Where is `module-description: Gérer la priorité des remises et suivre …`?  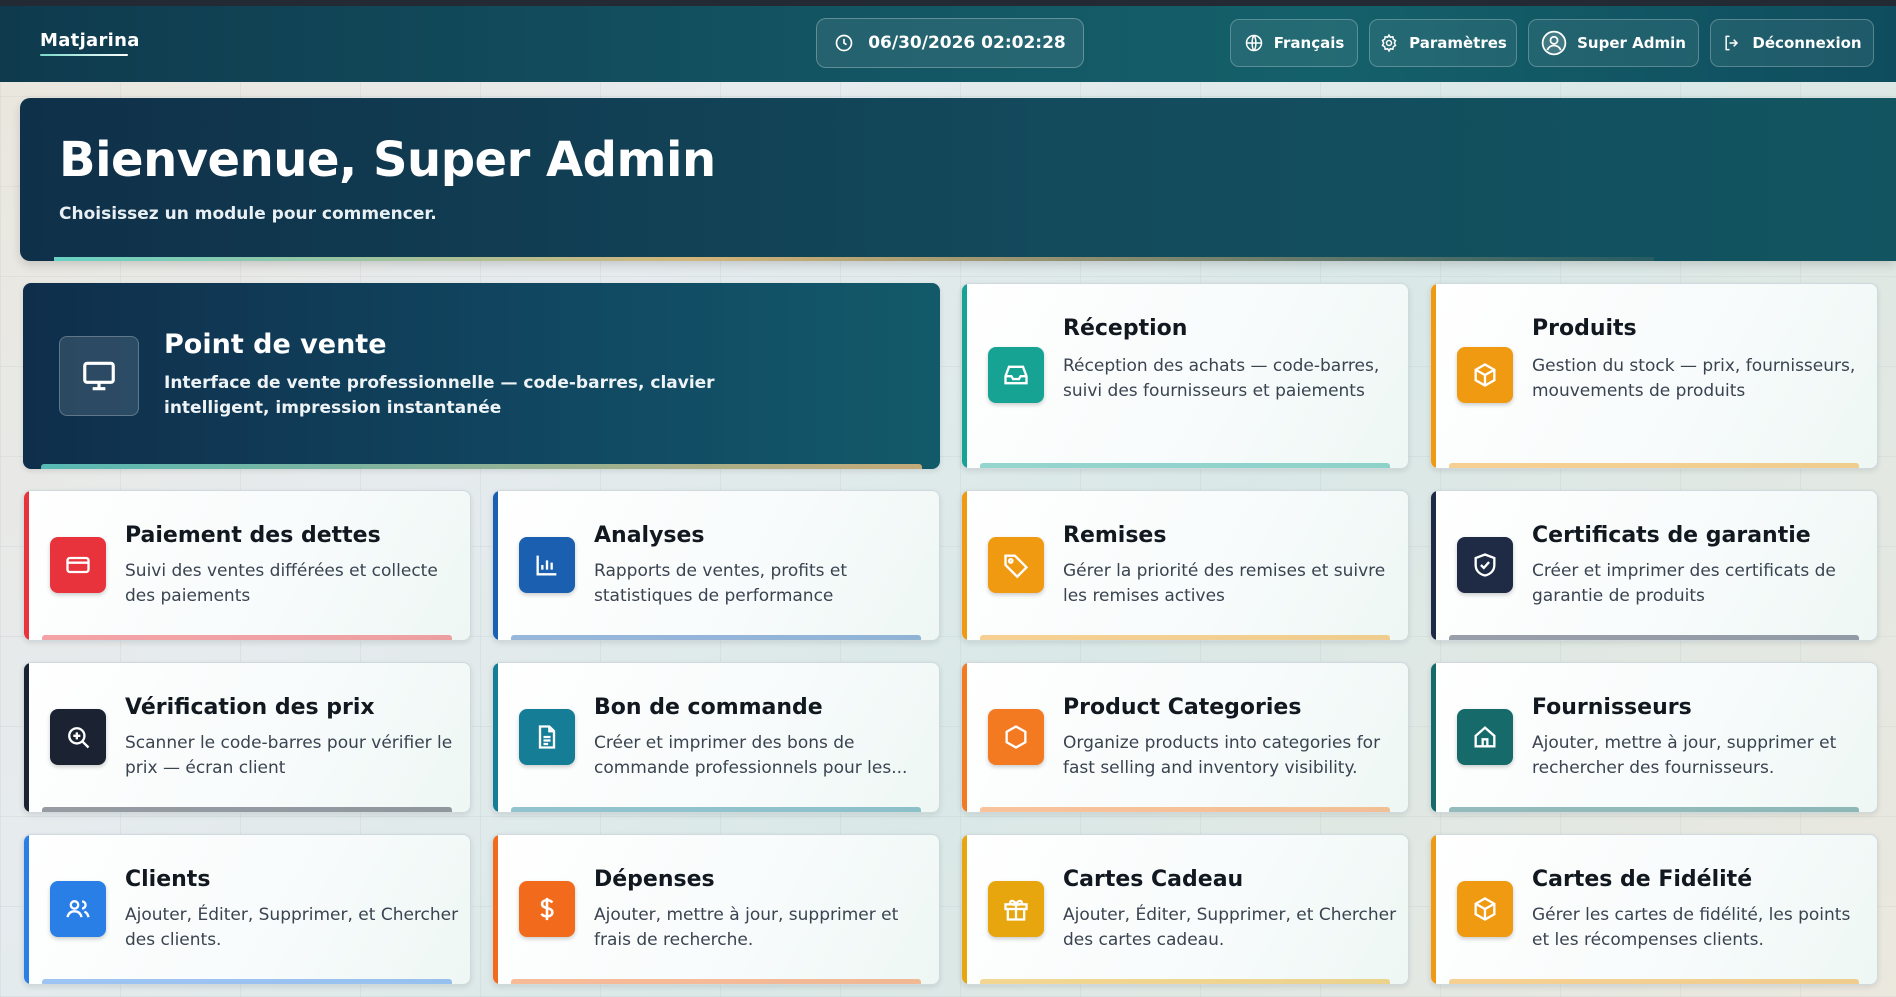 module-description: Gérer la priorité des remises et suivre … is located at coordinates (1224, 583).